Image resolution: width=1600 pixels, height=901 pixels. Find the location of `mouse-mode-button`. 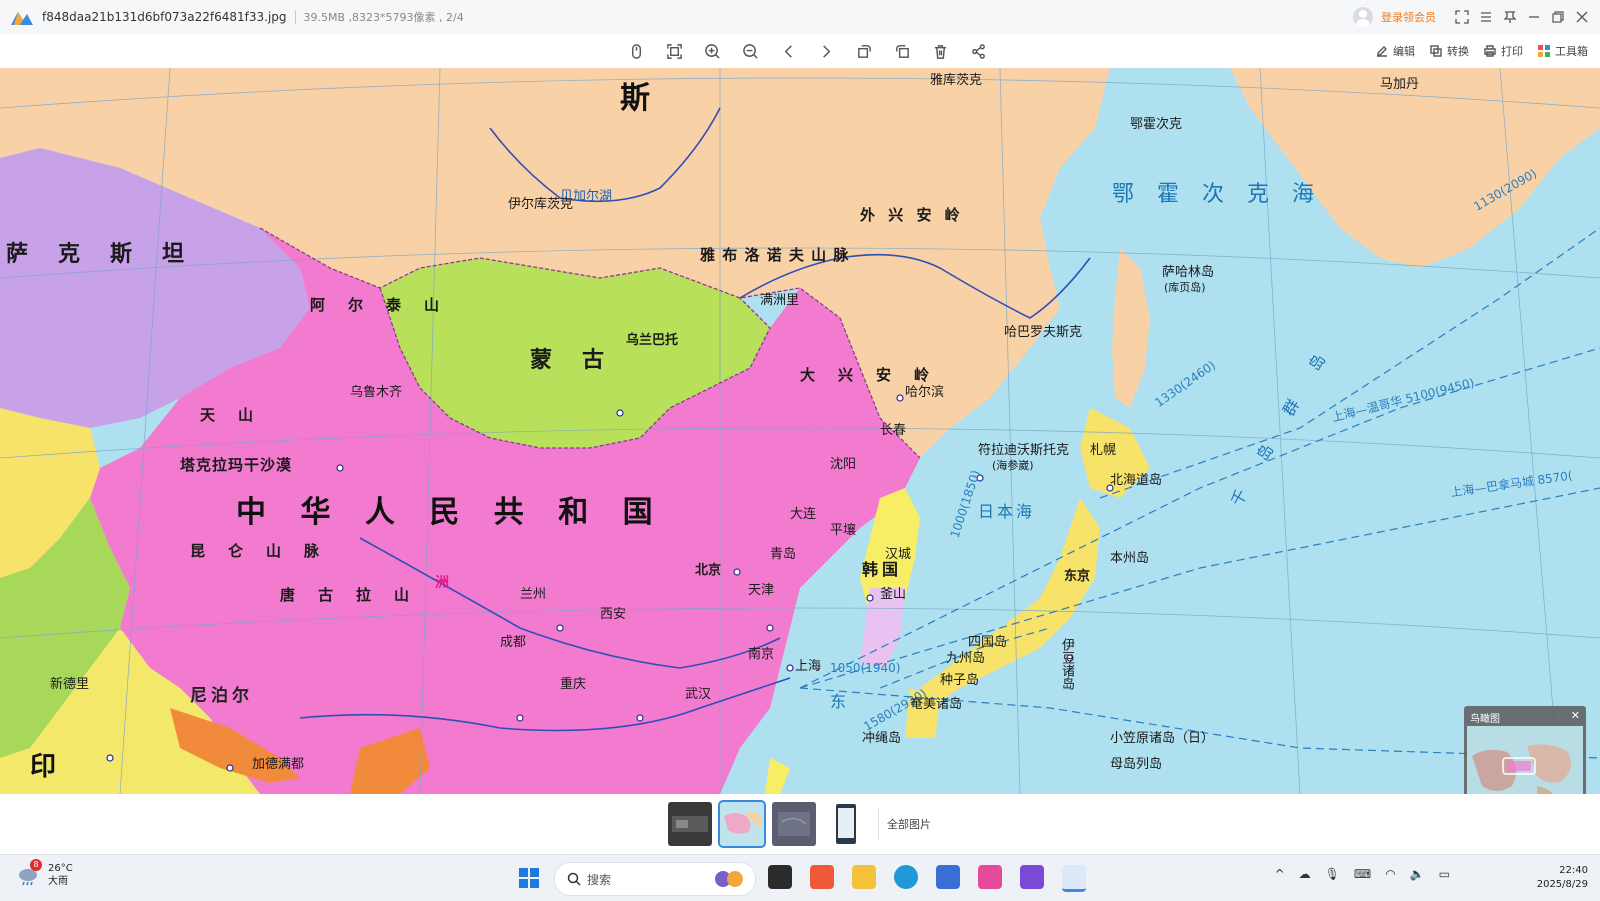

mouse-mode-button is located at coordinates (636, 51).